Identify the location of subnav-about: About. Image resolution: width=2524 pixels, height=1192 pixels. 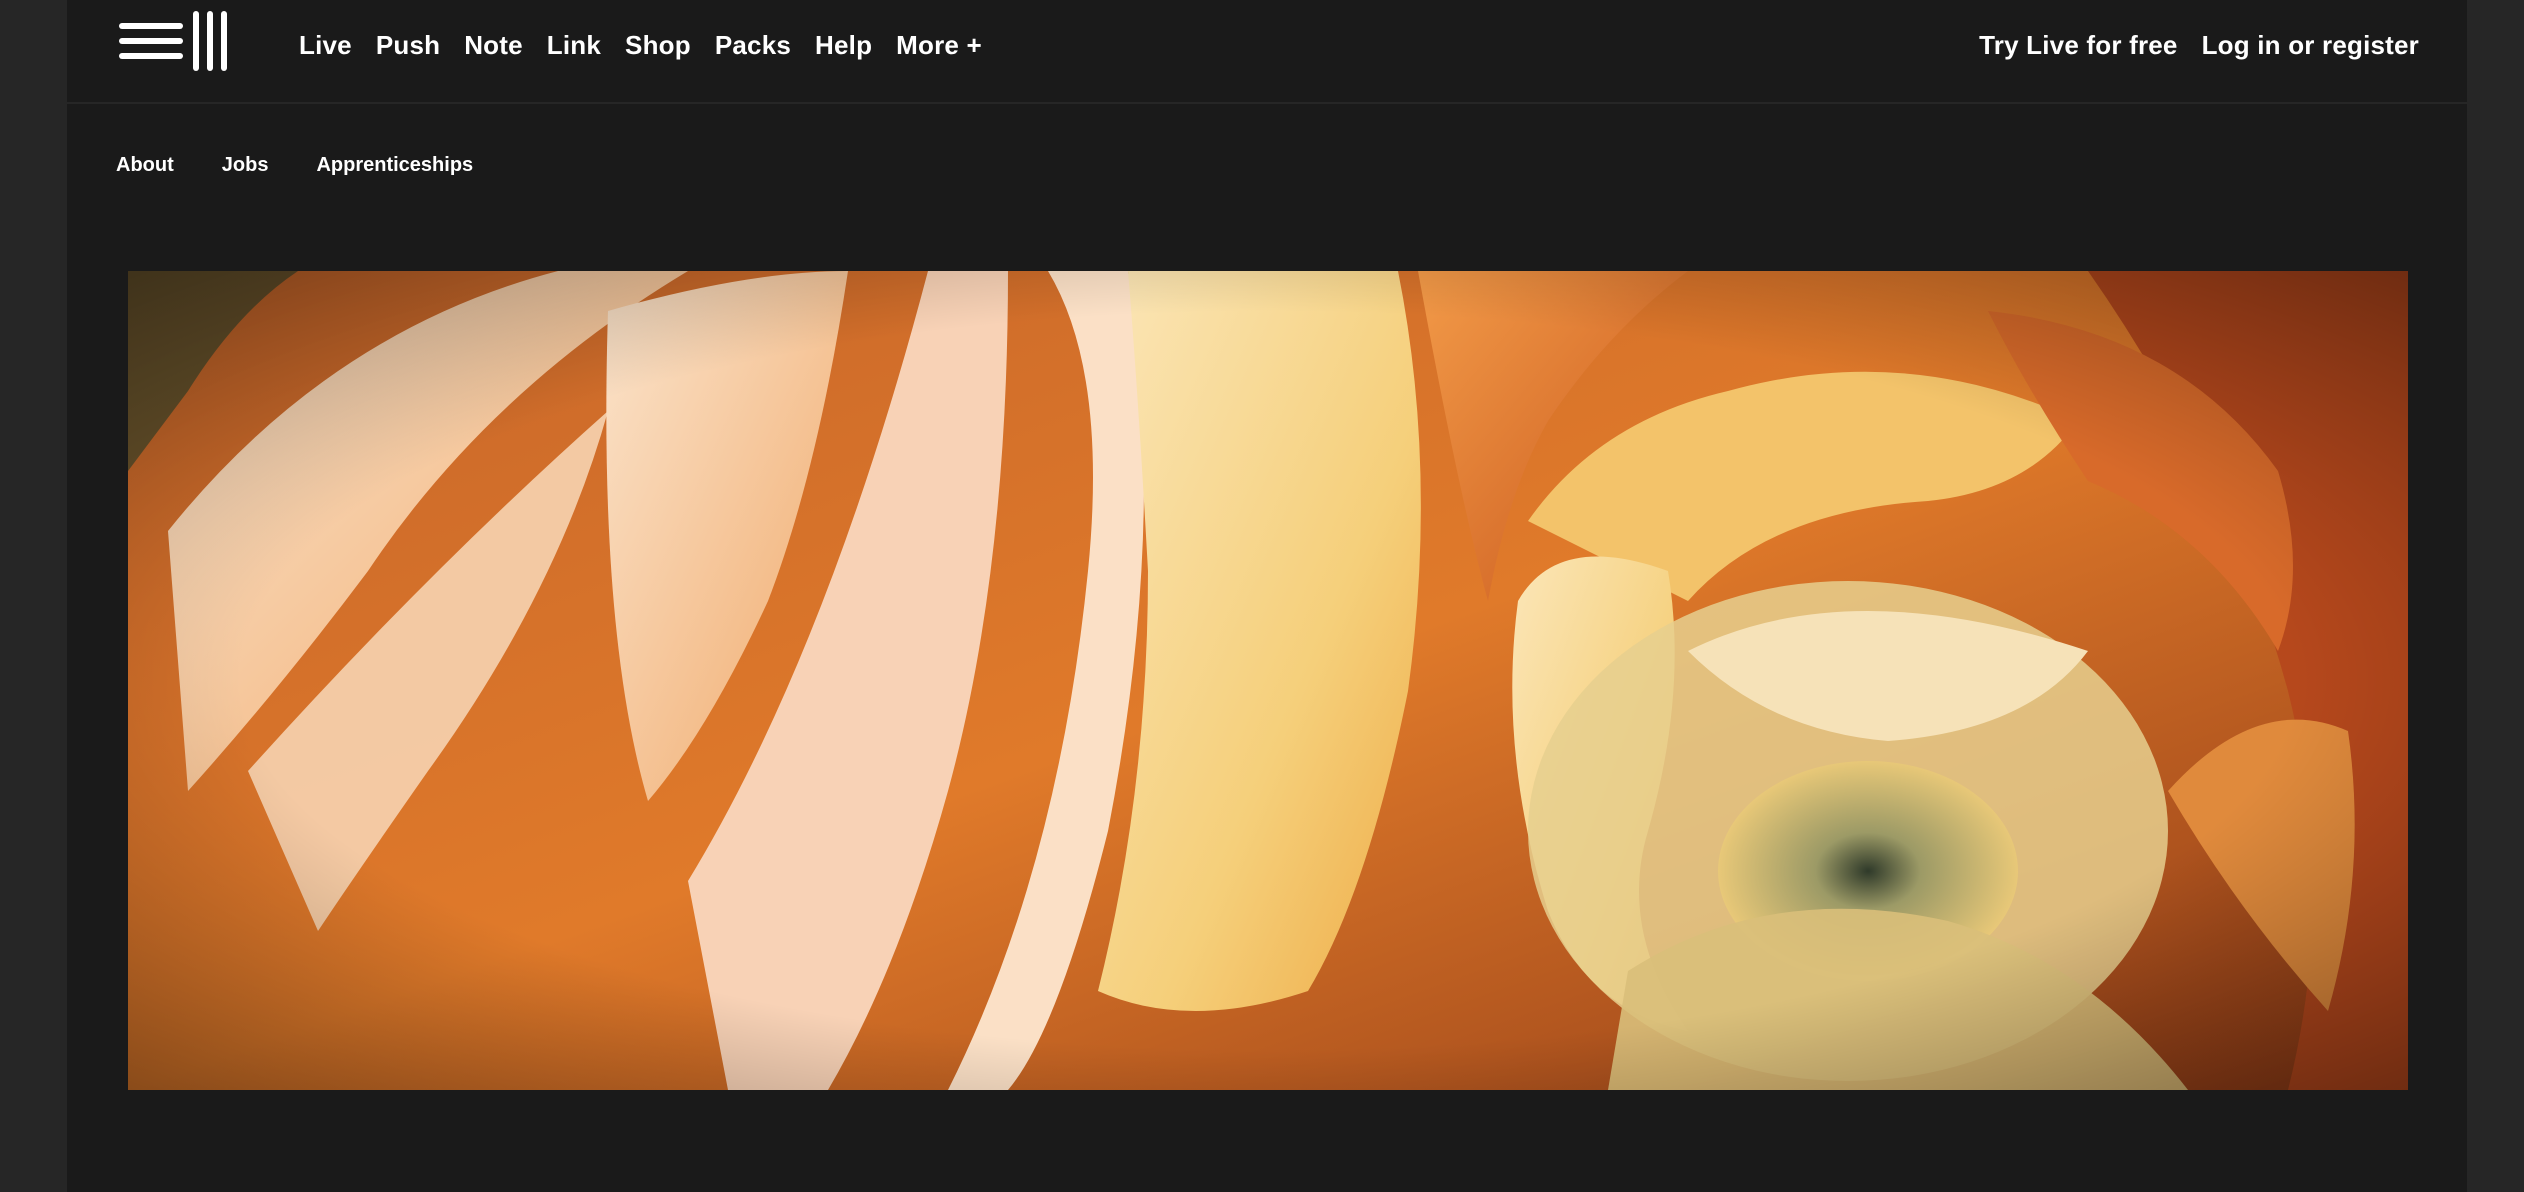
(145, 165).